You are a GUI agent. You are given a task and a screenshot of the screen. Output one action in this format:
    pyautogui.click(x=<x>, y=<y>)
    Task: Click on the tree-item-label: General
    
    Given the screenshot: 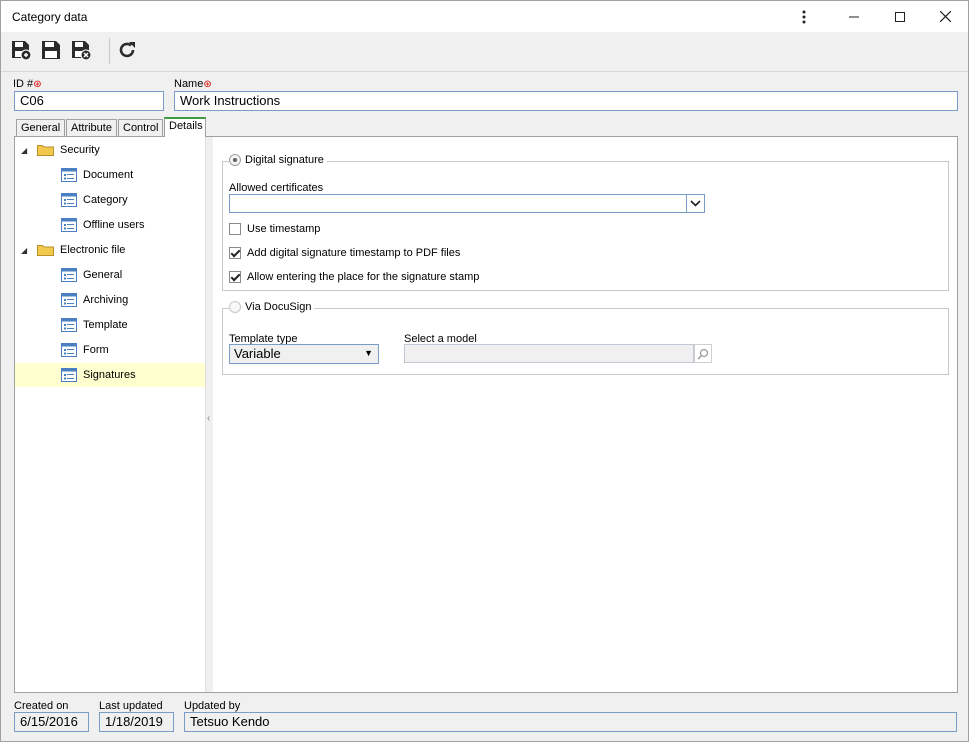 What is the action you would take?
    pyautogui.click(x=103, y=275)
    